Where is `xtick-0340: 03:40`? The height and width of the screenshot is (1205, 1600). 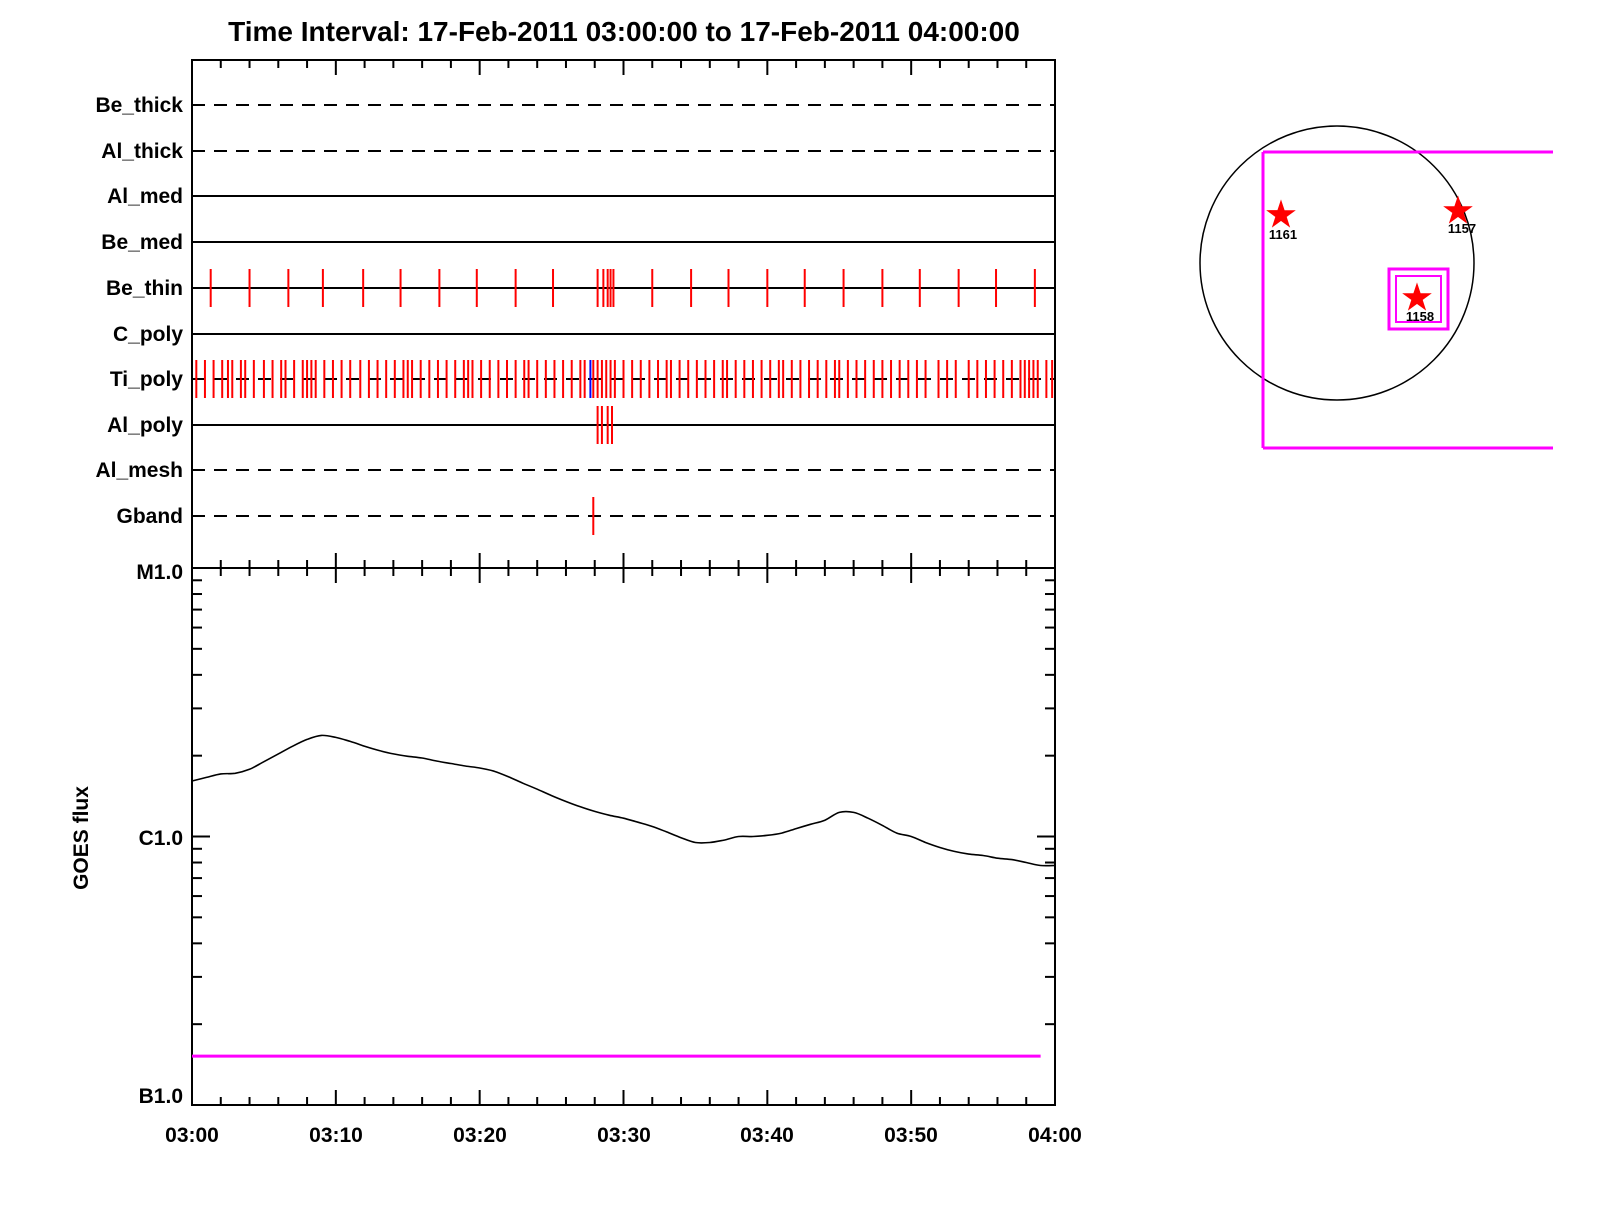
xtick-0340: 03:40 is located at coordinates (767, 1135).